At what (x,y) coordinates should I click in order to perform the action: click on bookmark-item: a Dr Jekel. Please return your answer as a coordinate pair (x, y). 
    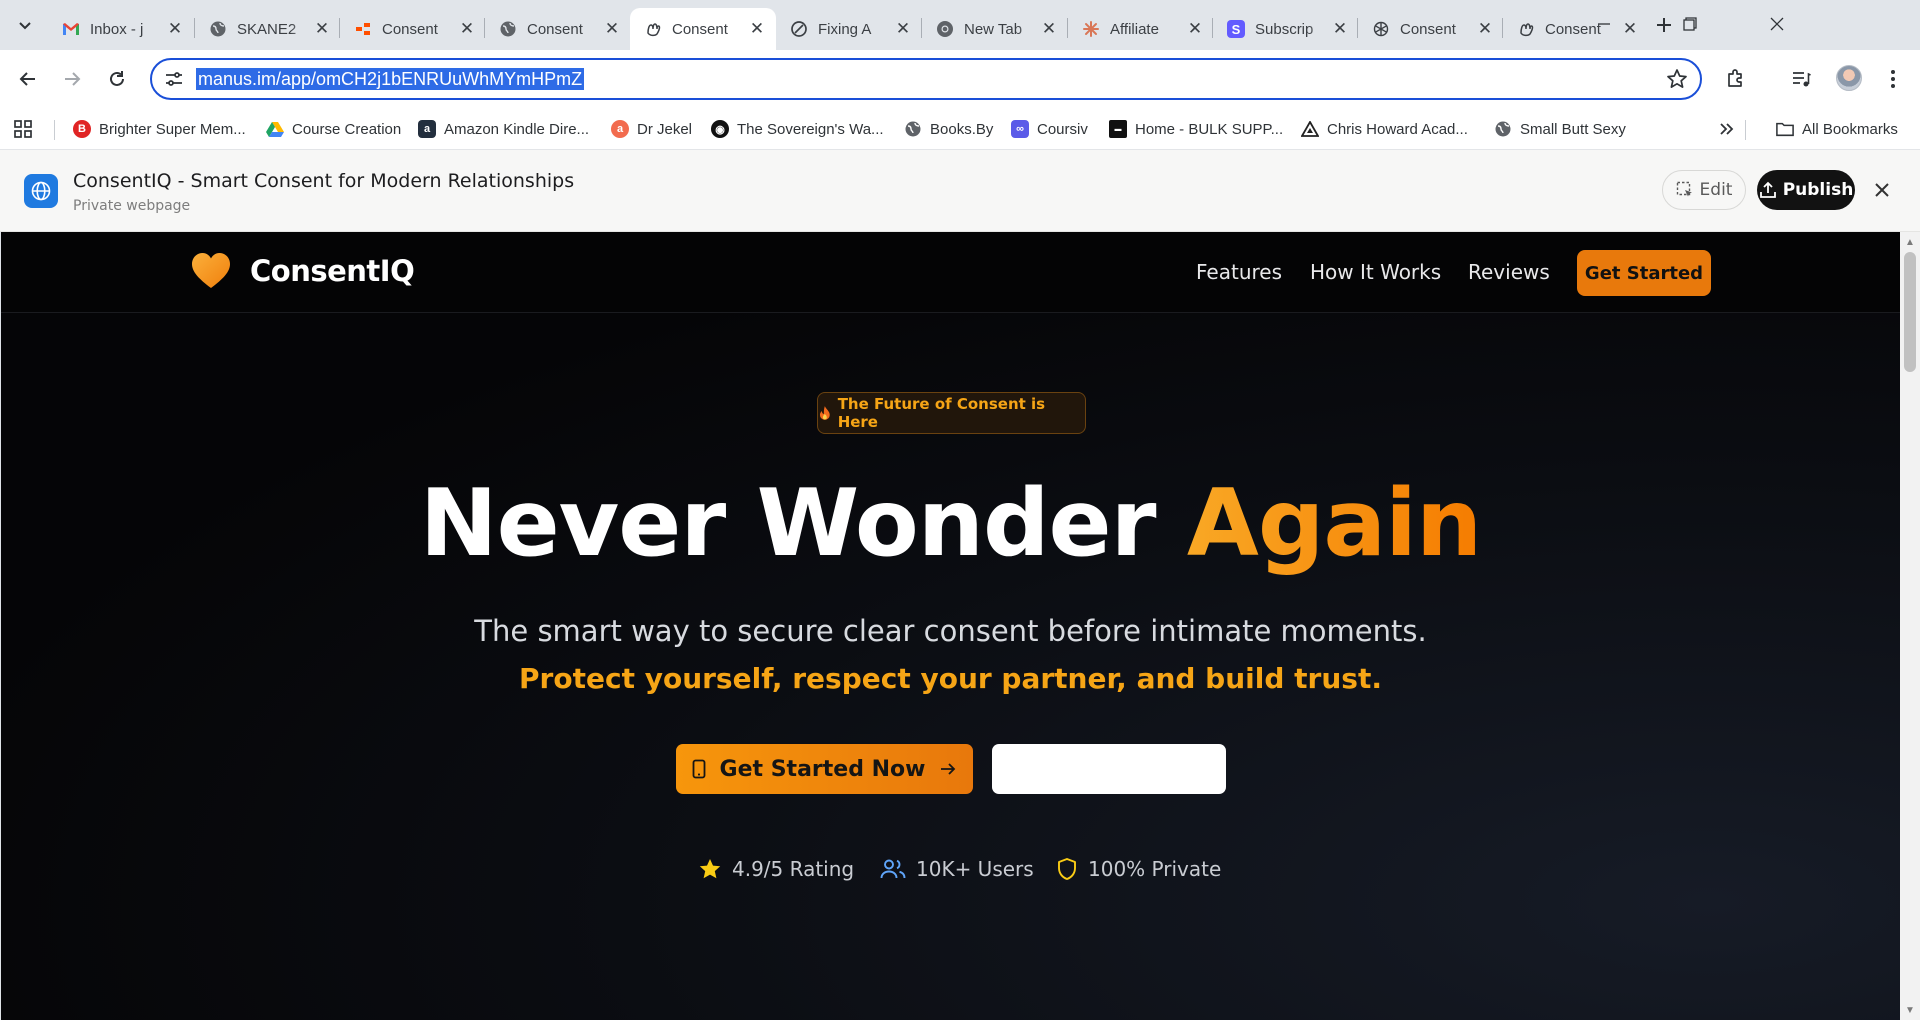
    Looking at the image, I should click on (651, 129).